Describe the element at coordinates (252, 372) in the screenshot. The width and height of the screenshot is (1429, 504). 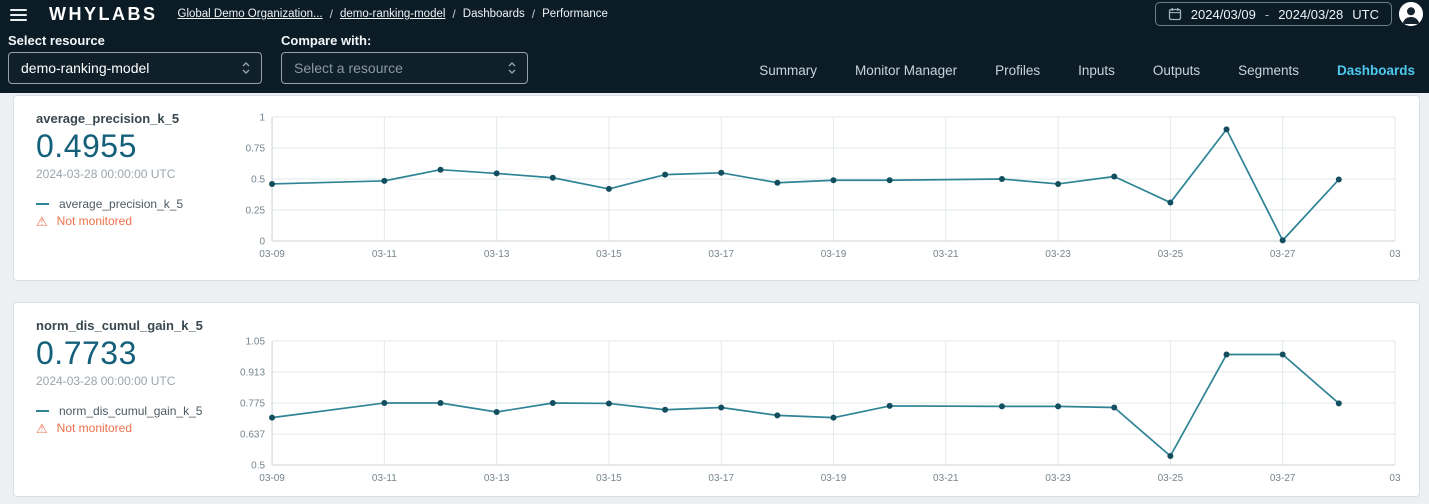
I see `svg-text: 0.913` at that location.